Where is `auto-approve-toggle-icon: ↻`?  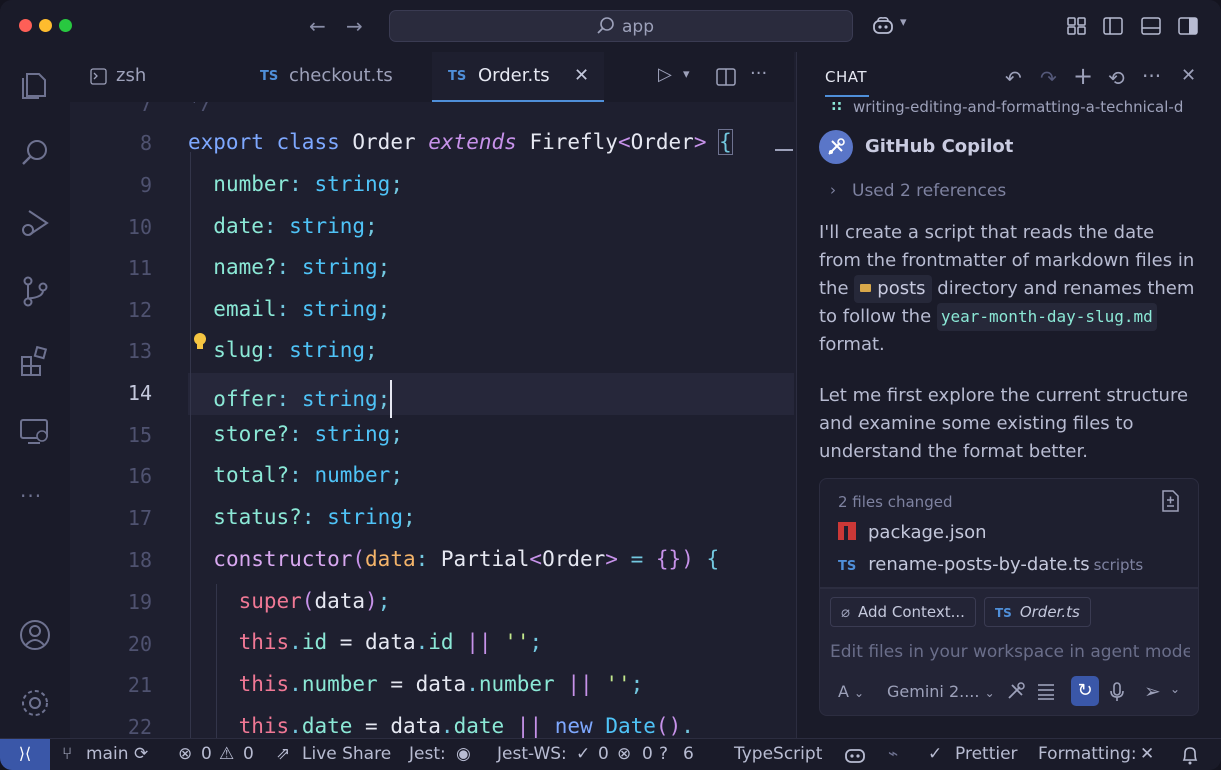 auto-approve-toggle-icon: ↻ is located at coordinates (1085, 691).